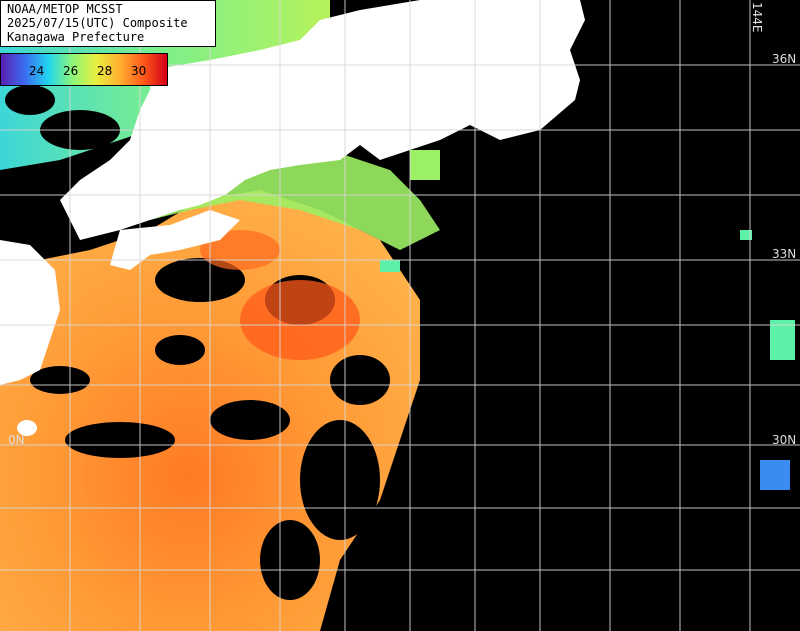 The width and height of the screenshot is (800, 631). I want to click on colorbar-tick: 30, so click(139, 71).